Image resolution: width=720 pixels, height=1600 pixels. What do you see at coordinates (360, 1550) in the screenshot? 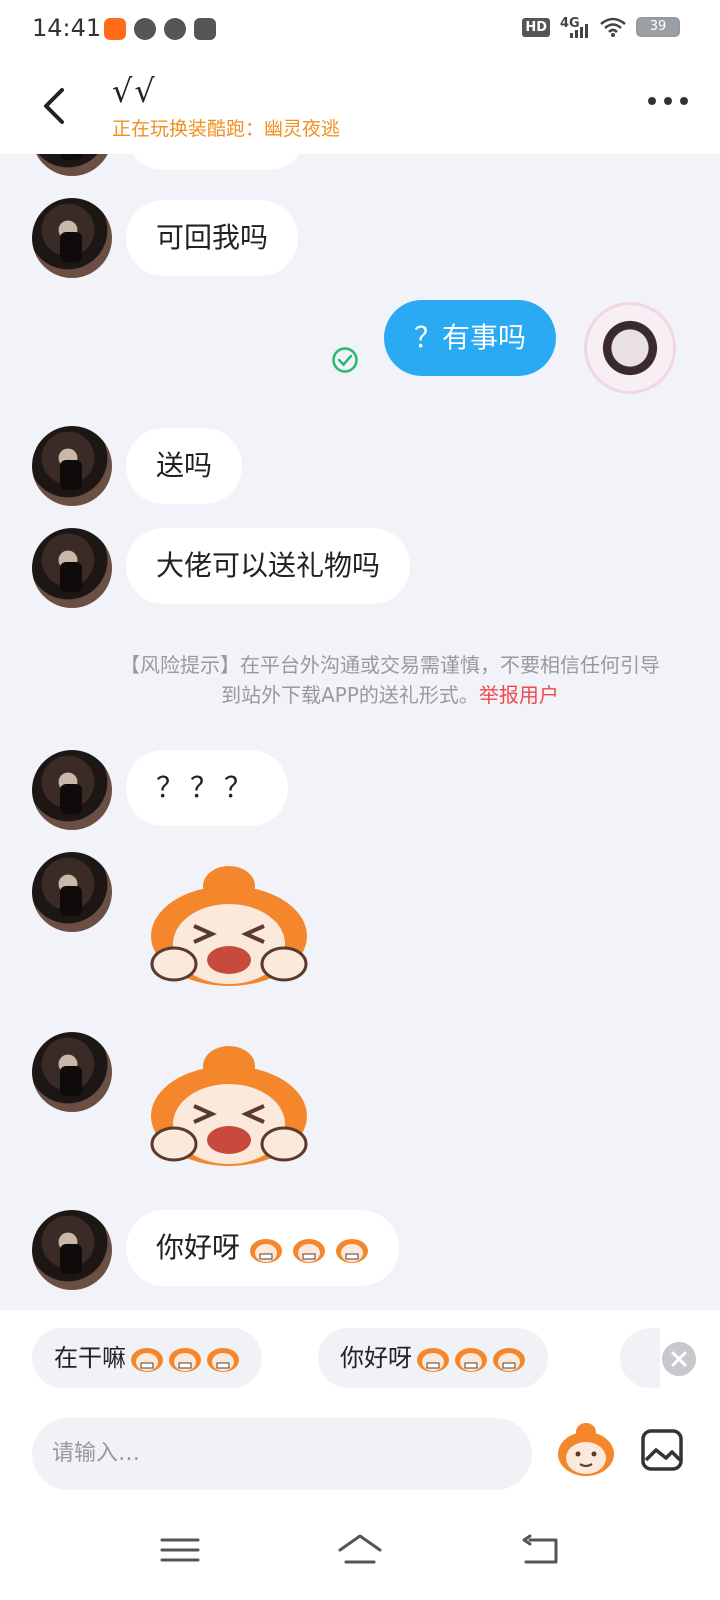
I see `home-icon` at bounding box center [360, 1550].